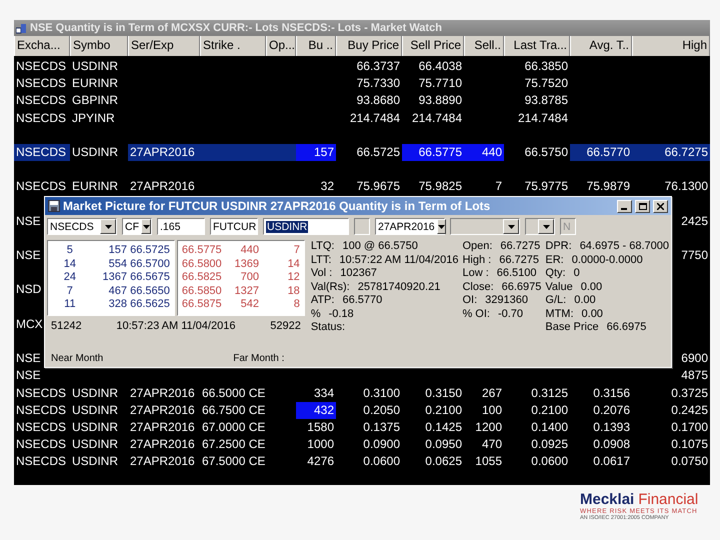  Describe the element at coordinates (181, 226) in the screenshot. I see `input-field: .165` at that location.